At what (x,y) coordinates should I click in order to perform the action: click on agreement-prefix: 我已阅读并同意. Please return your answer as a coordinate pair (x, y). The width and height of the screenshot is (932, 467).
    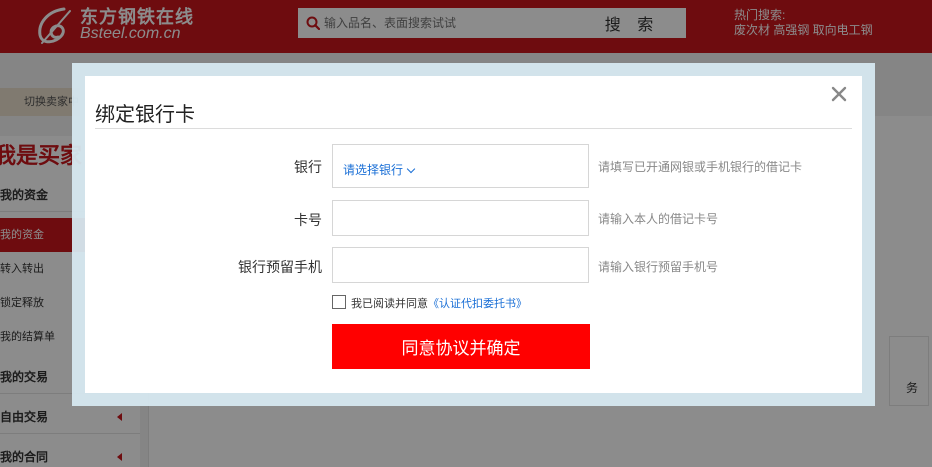
    Looking at the image, I should click on (389, 304).